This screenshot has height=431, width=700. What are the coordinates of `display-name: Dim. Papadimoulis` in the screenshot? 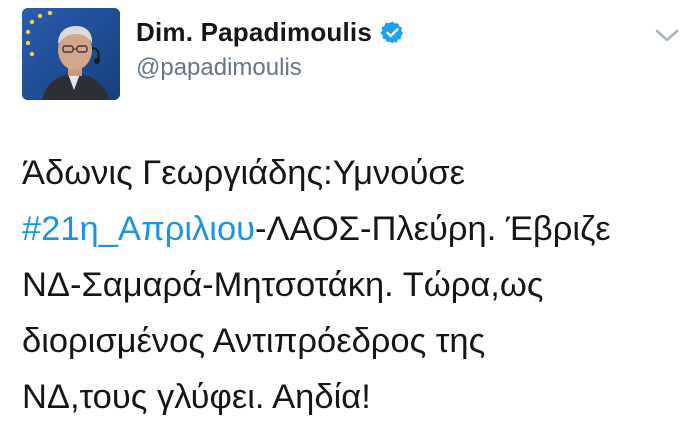 It's located at (254, 32).